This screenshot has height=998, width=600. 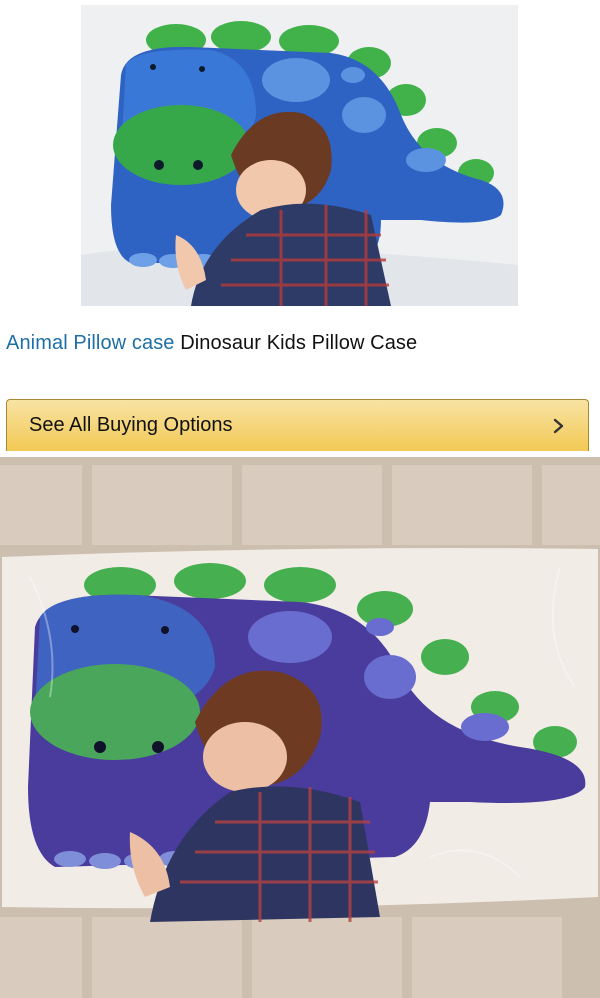 I want to click on see-all-buying-options-button: See All Buying Options, so click(x=297, y=425).